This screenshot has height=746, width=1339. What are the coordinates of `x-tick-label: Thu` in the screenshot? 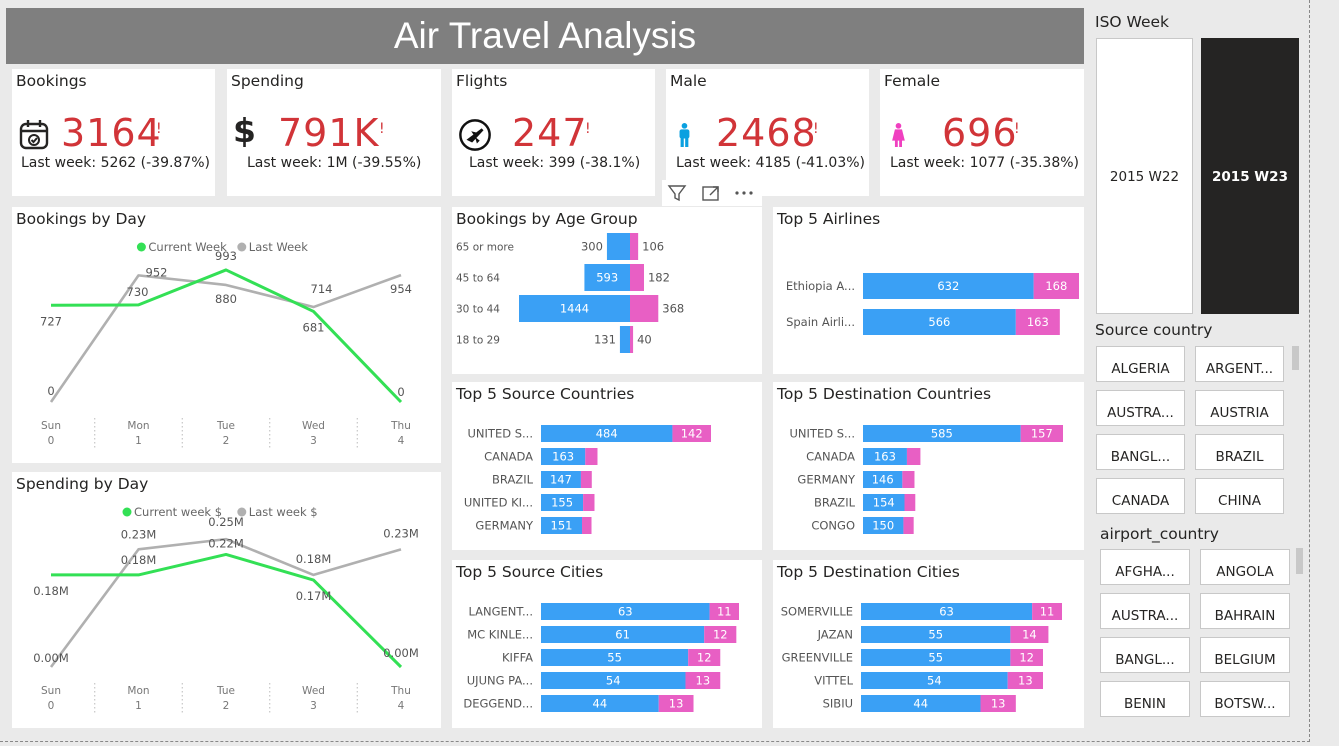 It's located at (400, 691).